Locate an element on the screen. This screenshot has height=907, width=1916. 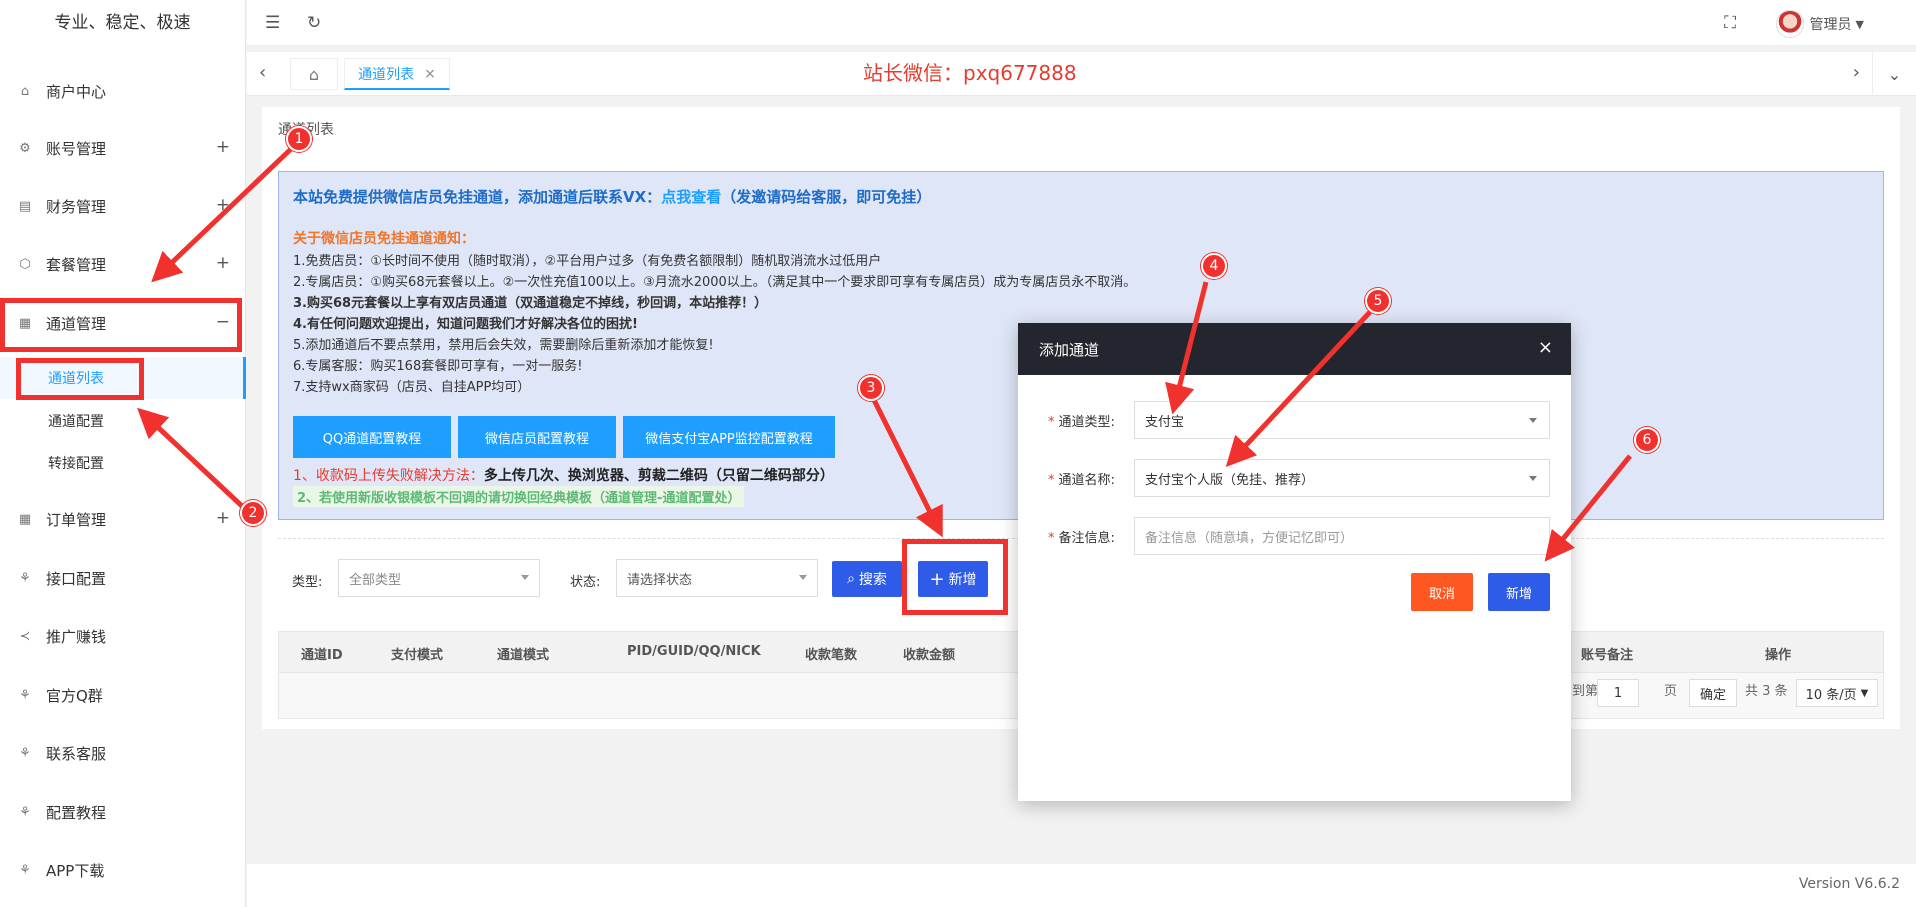
sidebar-item-orders: ▦ 订单管理 + is located at coordinates (123, 519).